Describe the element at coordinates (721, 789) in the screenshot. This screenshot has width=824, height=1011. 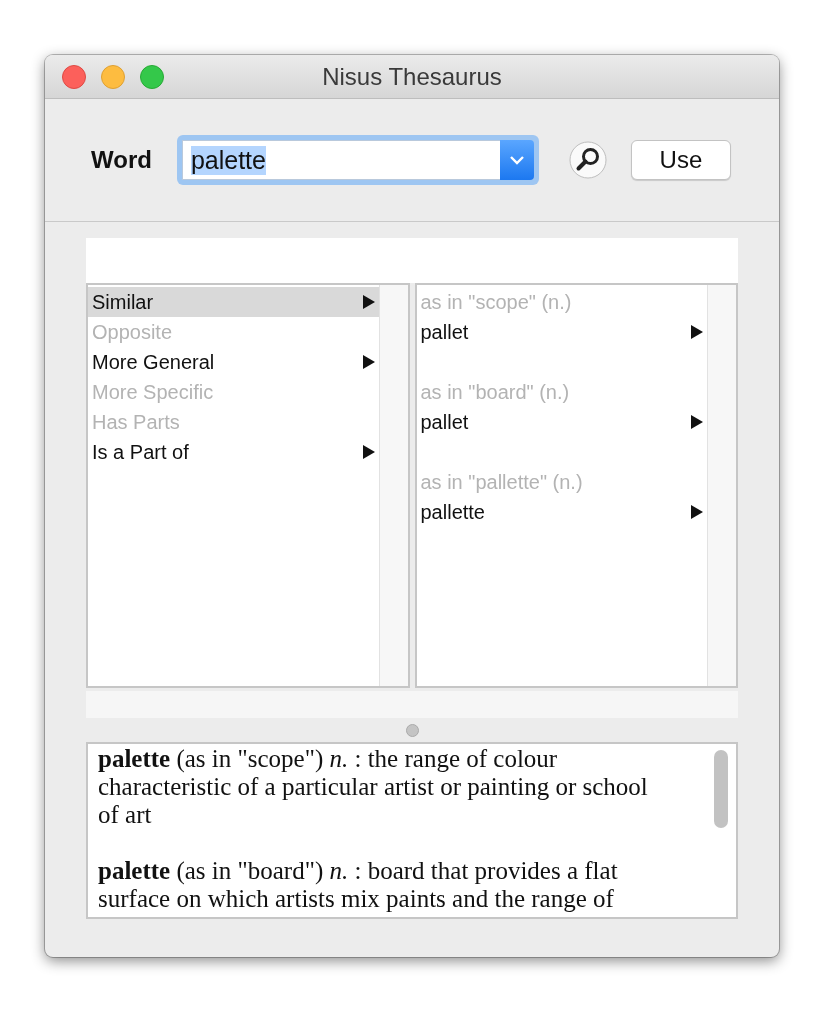
I see `scrollbar-thumb` at that location.